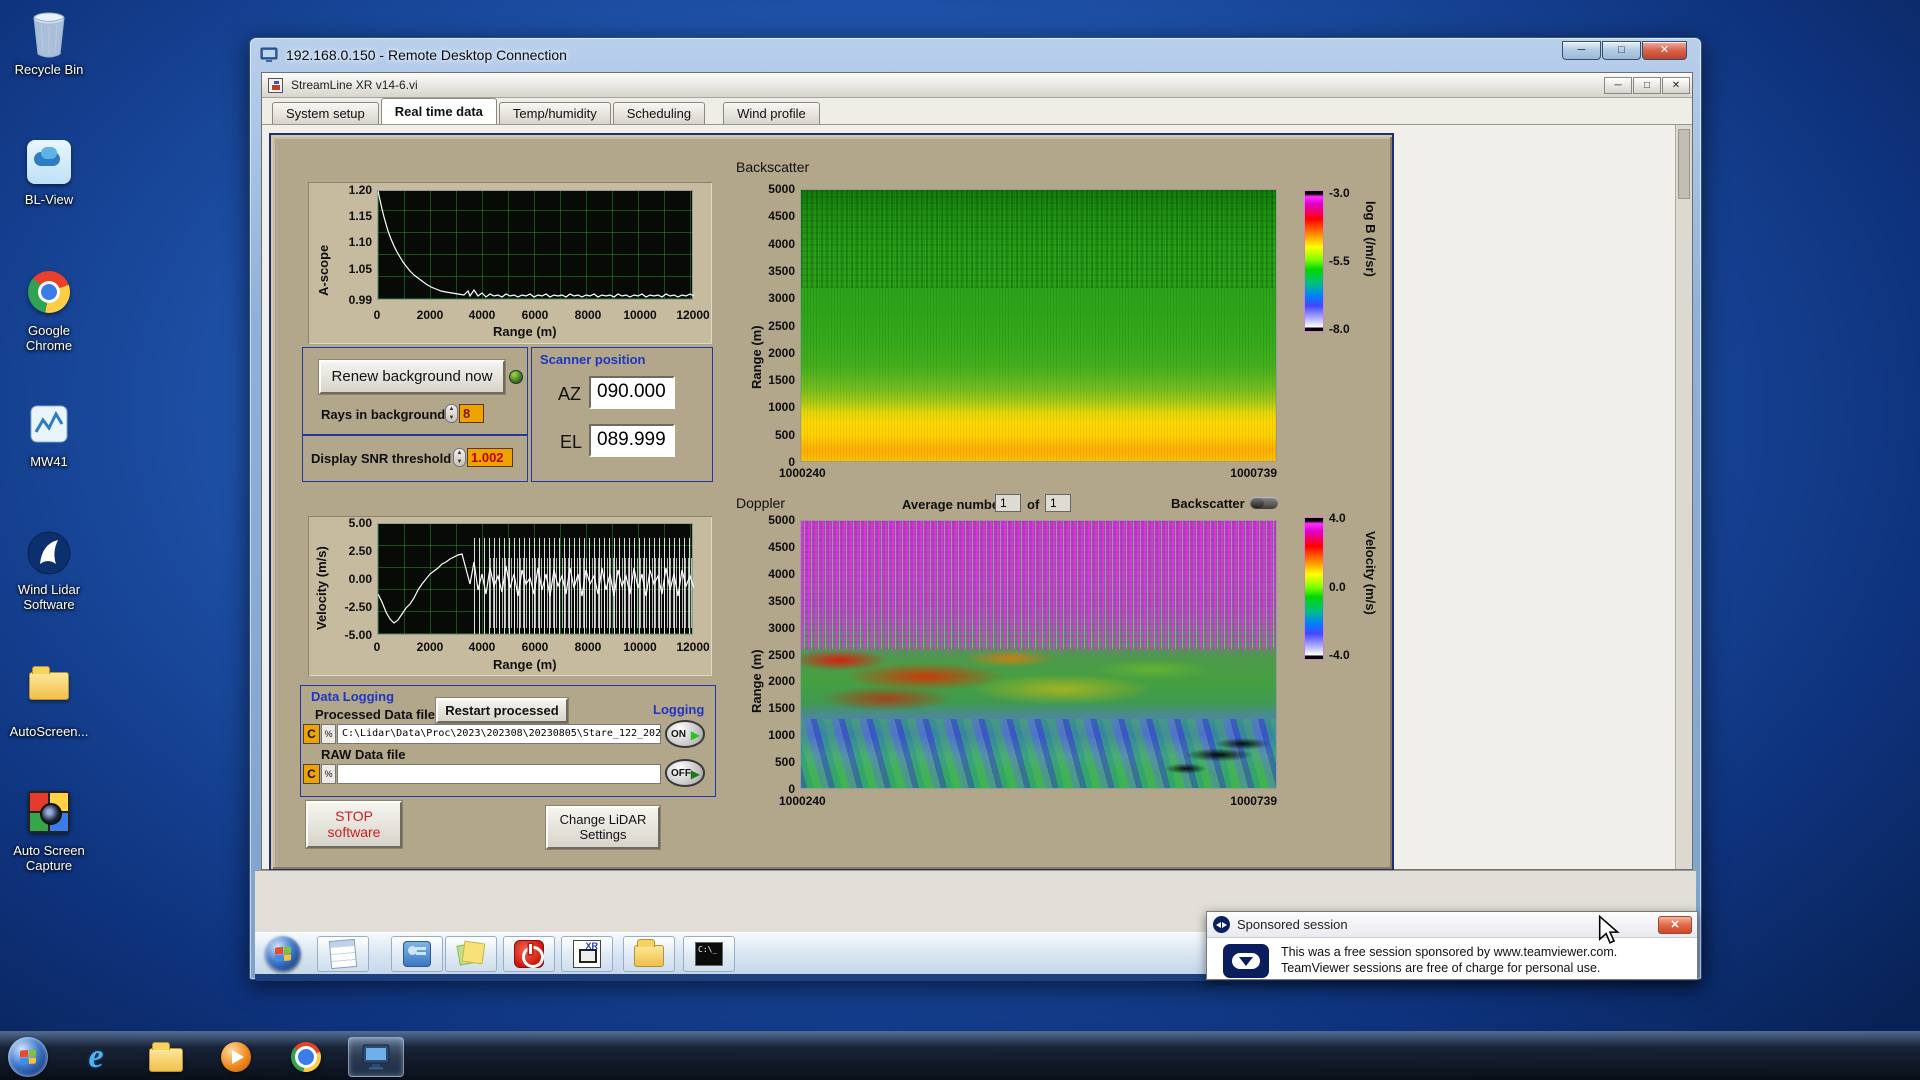  Describe the element at coordinates (1621, 50) in the screenshot. I see `rdp-maximize-button: □` at that location.